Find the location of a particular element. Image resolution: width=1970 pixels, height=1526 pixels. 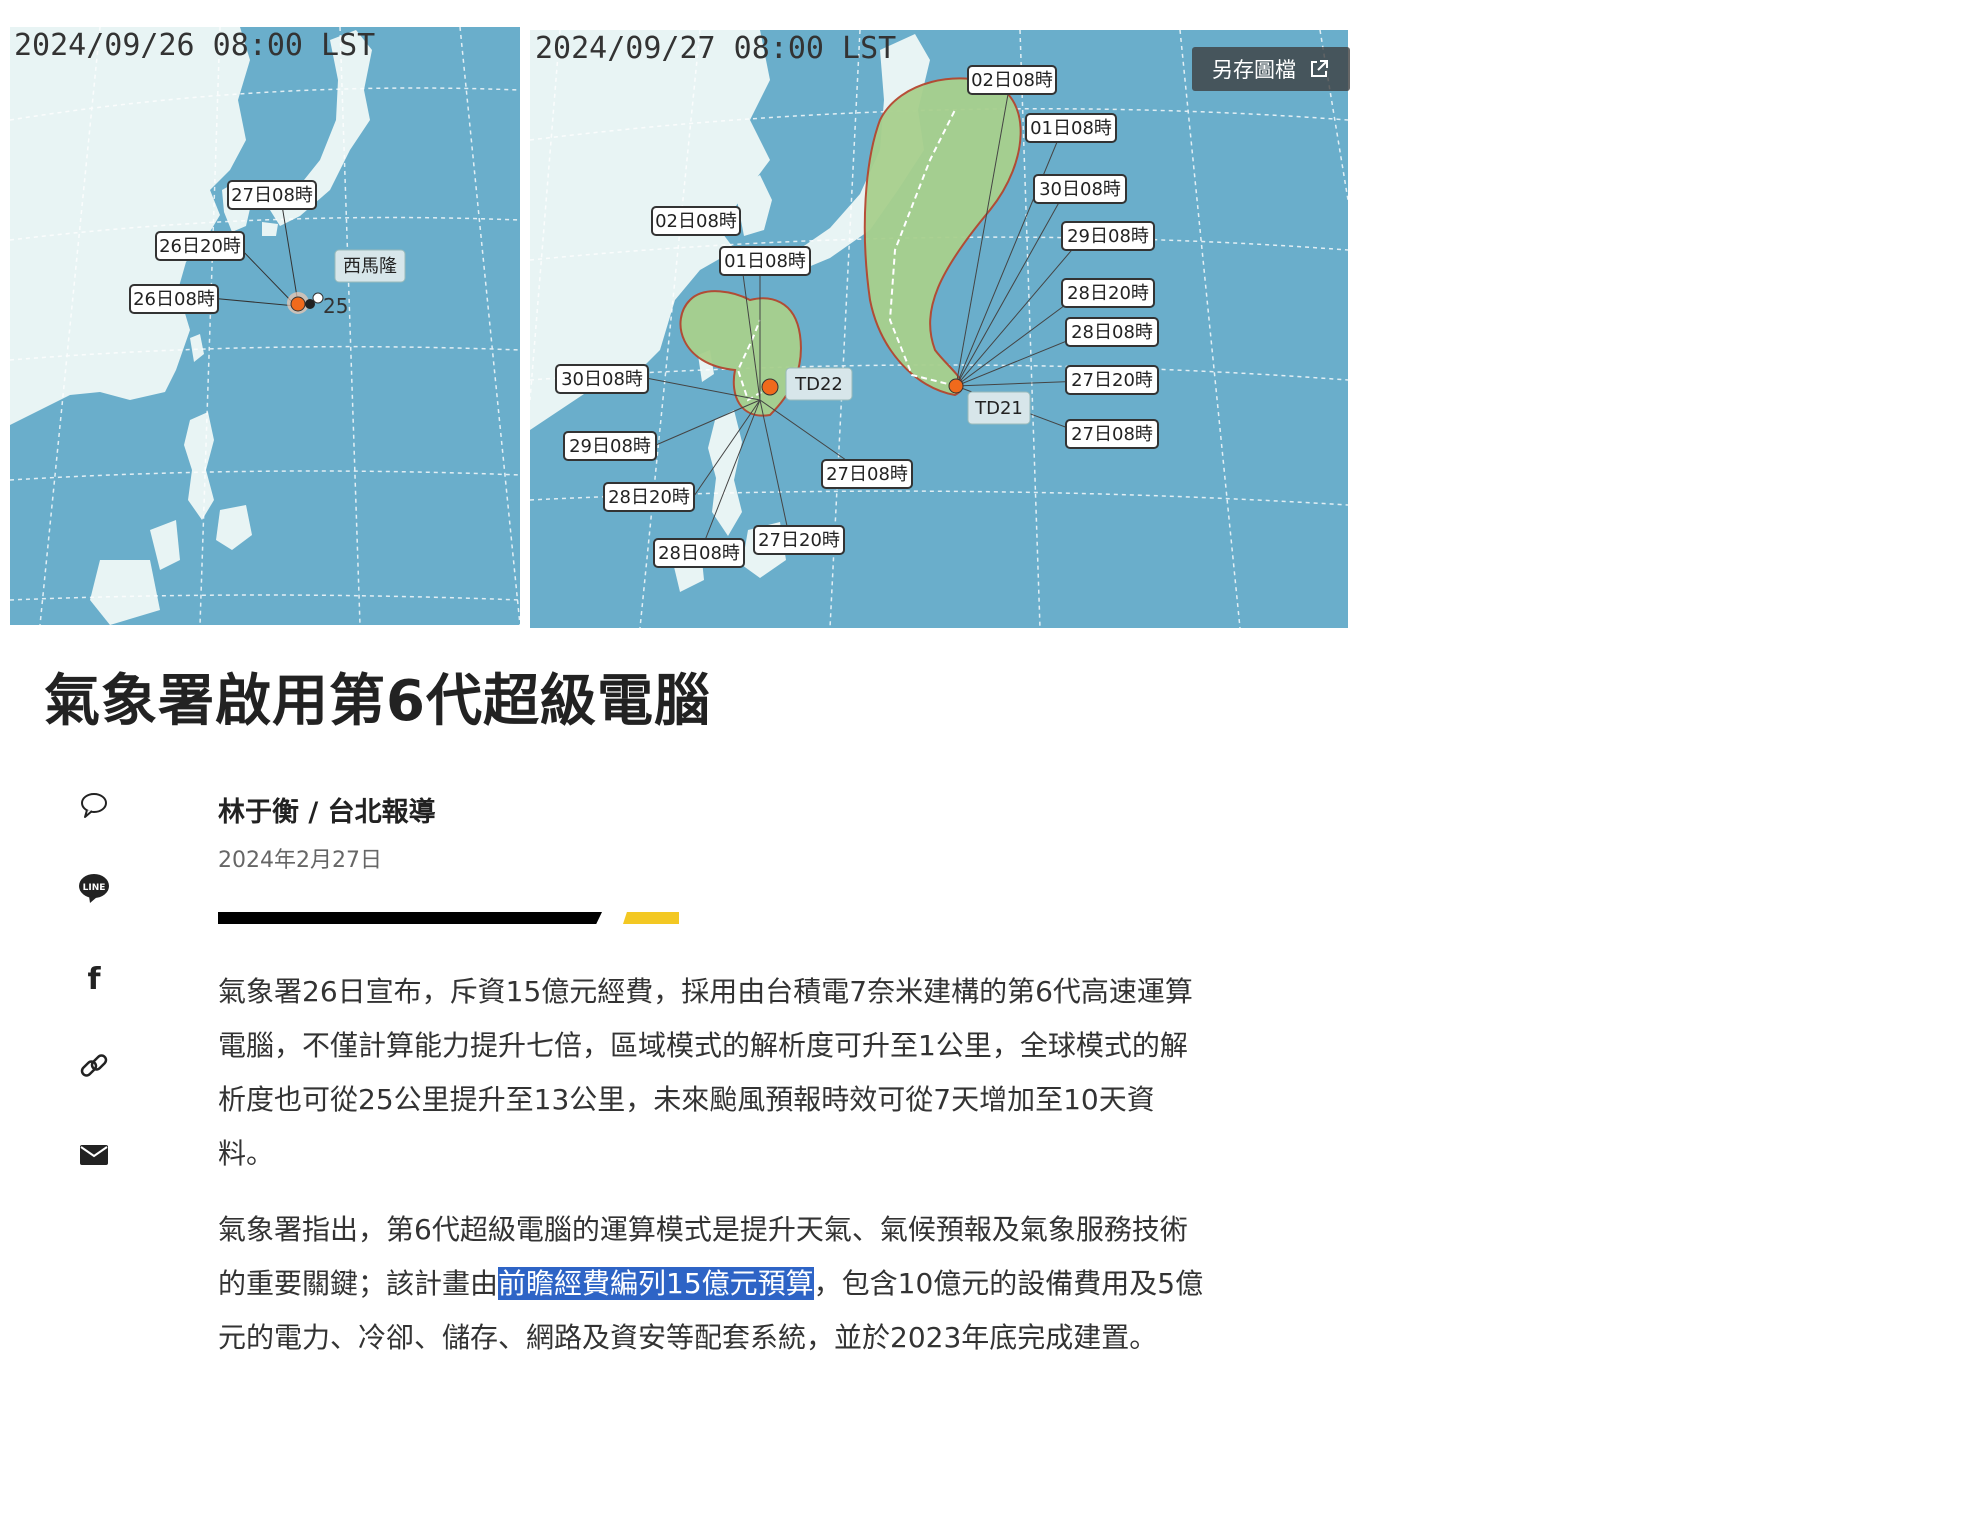

left-track-label: 26日08時 is located at coordinates (174, 299).